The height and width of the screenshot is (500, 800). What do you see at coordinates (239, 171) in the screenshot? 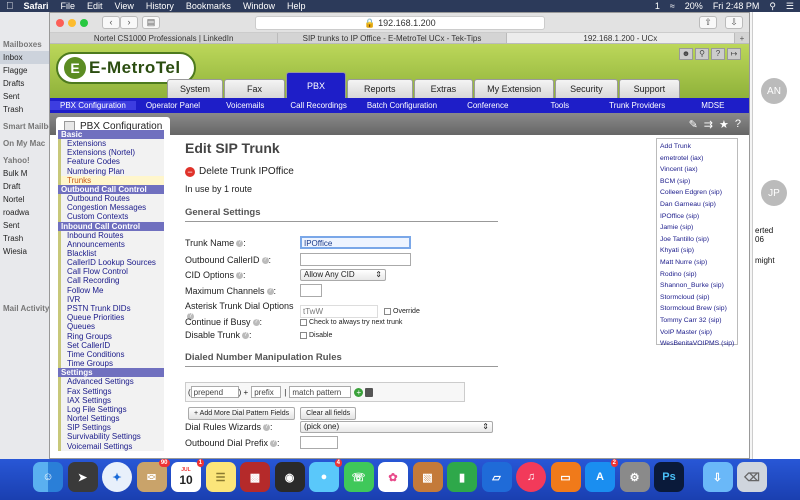
I see `delete-trunk-link: − Delete Trunk IPOffice` at bounding box center [239, 171].